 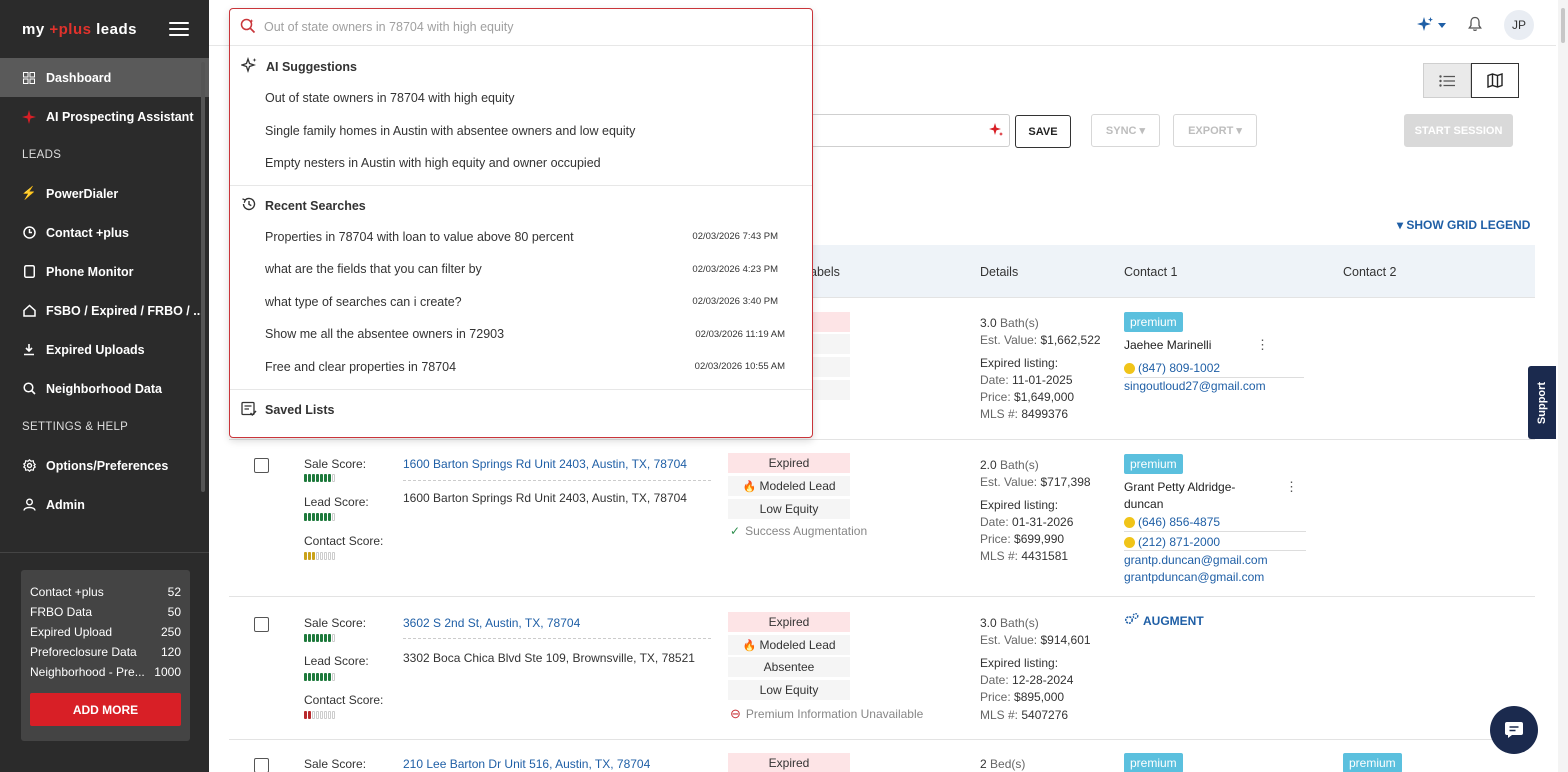 What do you see at coordinates (1009, 323) in the screenshot?
I see `baths: 3.0 Bath(s)` at bounding box center [1009, 323].